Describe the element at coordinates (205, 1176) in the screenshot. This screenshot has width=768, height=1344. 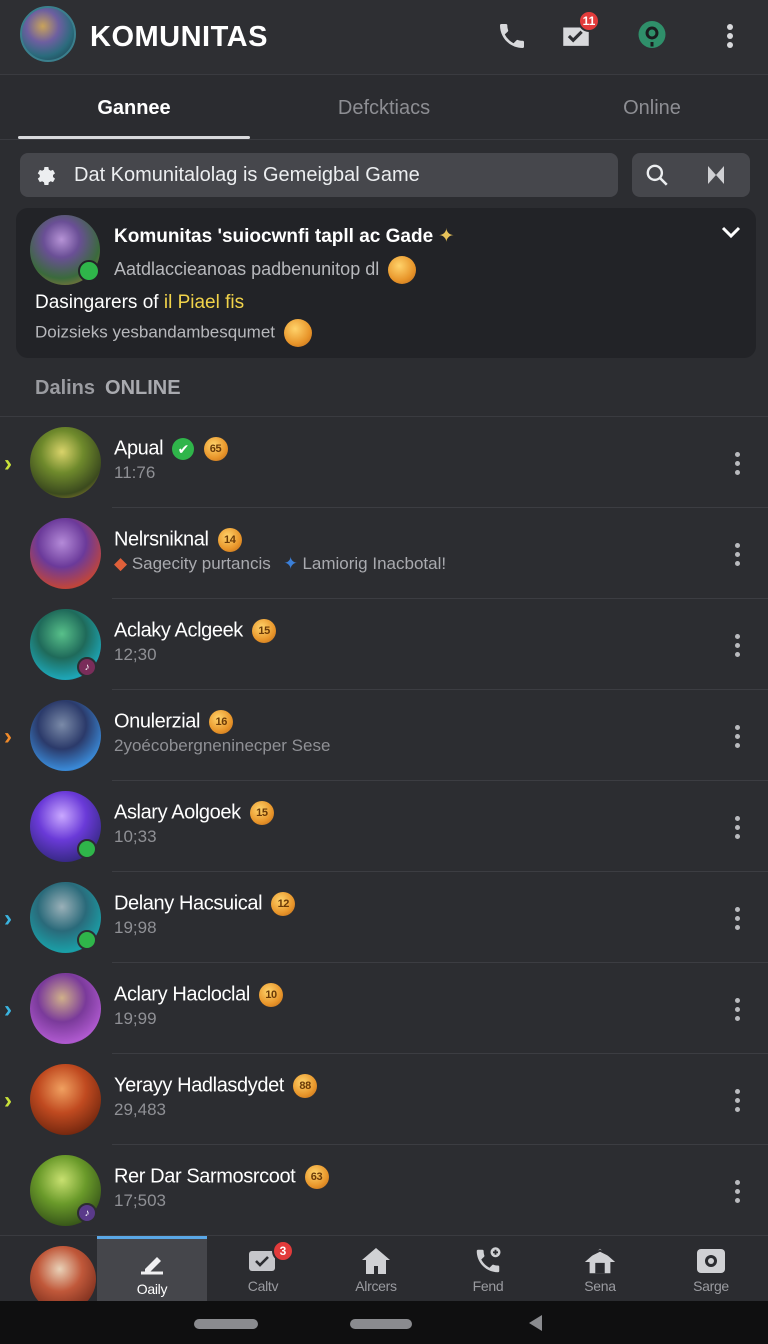
I see `member-name-text: Rer Dar Sarmosrcoot` at that location.